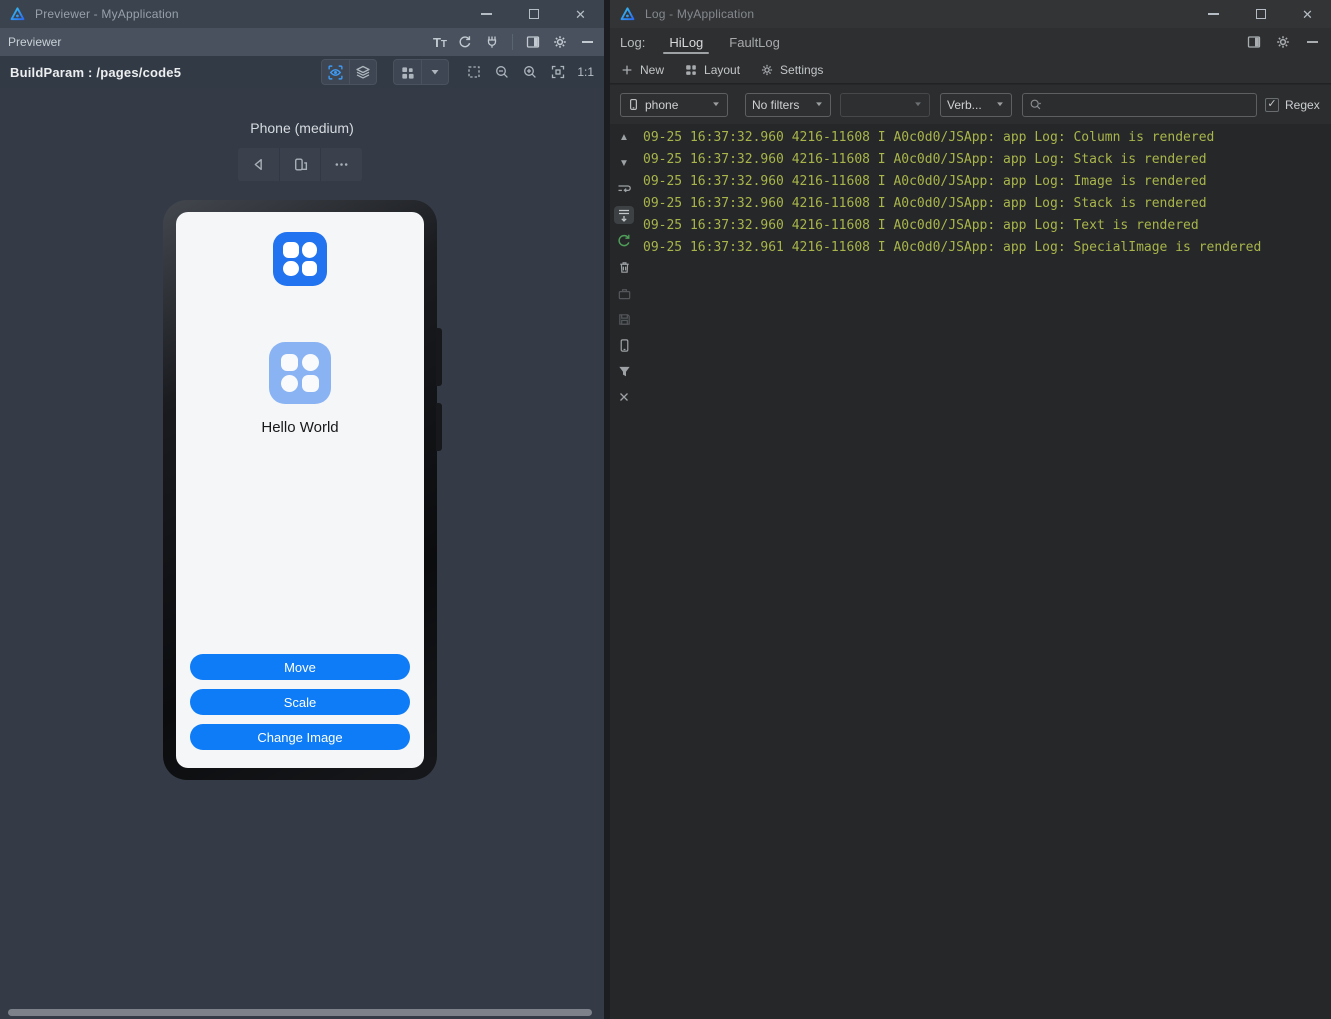 The height and width of the screenshot is (1019, 1331). What do you see at coordinates (258, 164) in the screenshot?
I see `back-icon` at bounding box center [258, 164].